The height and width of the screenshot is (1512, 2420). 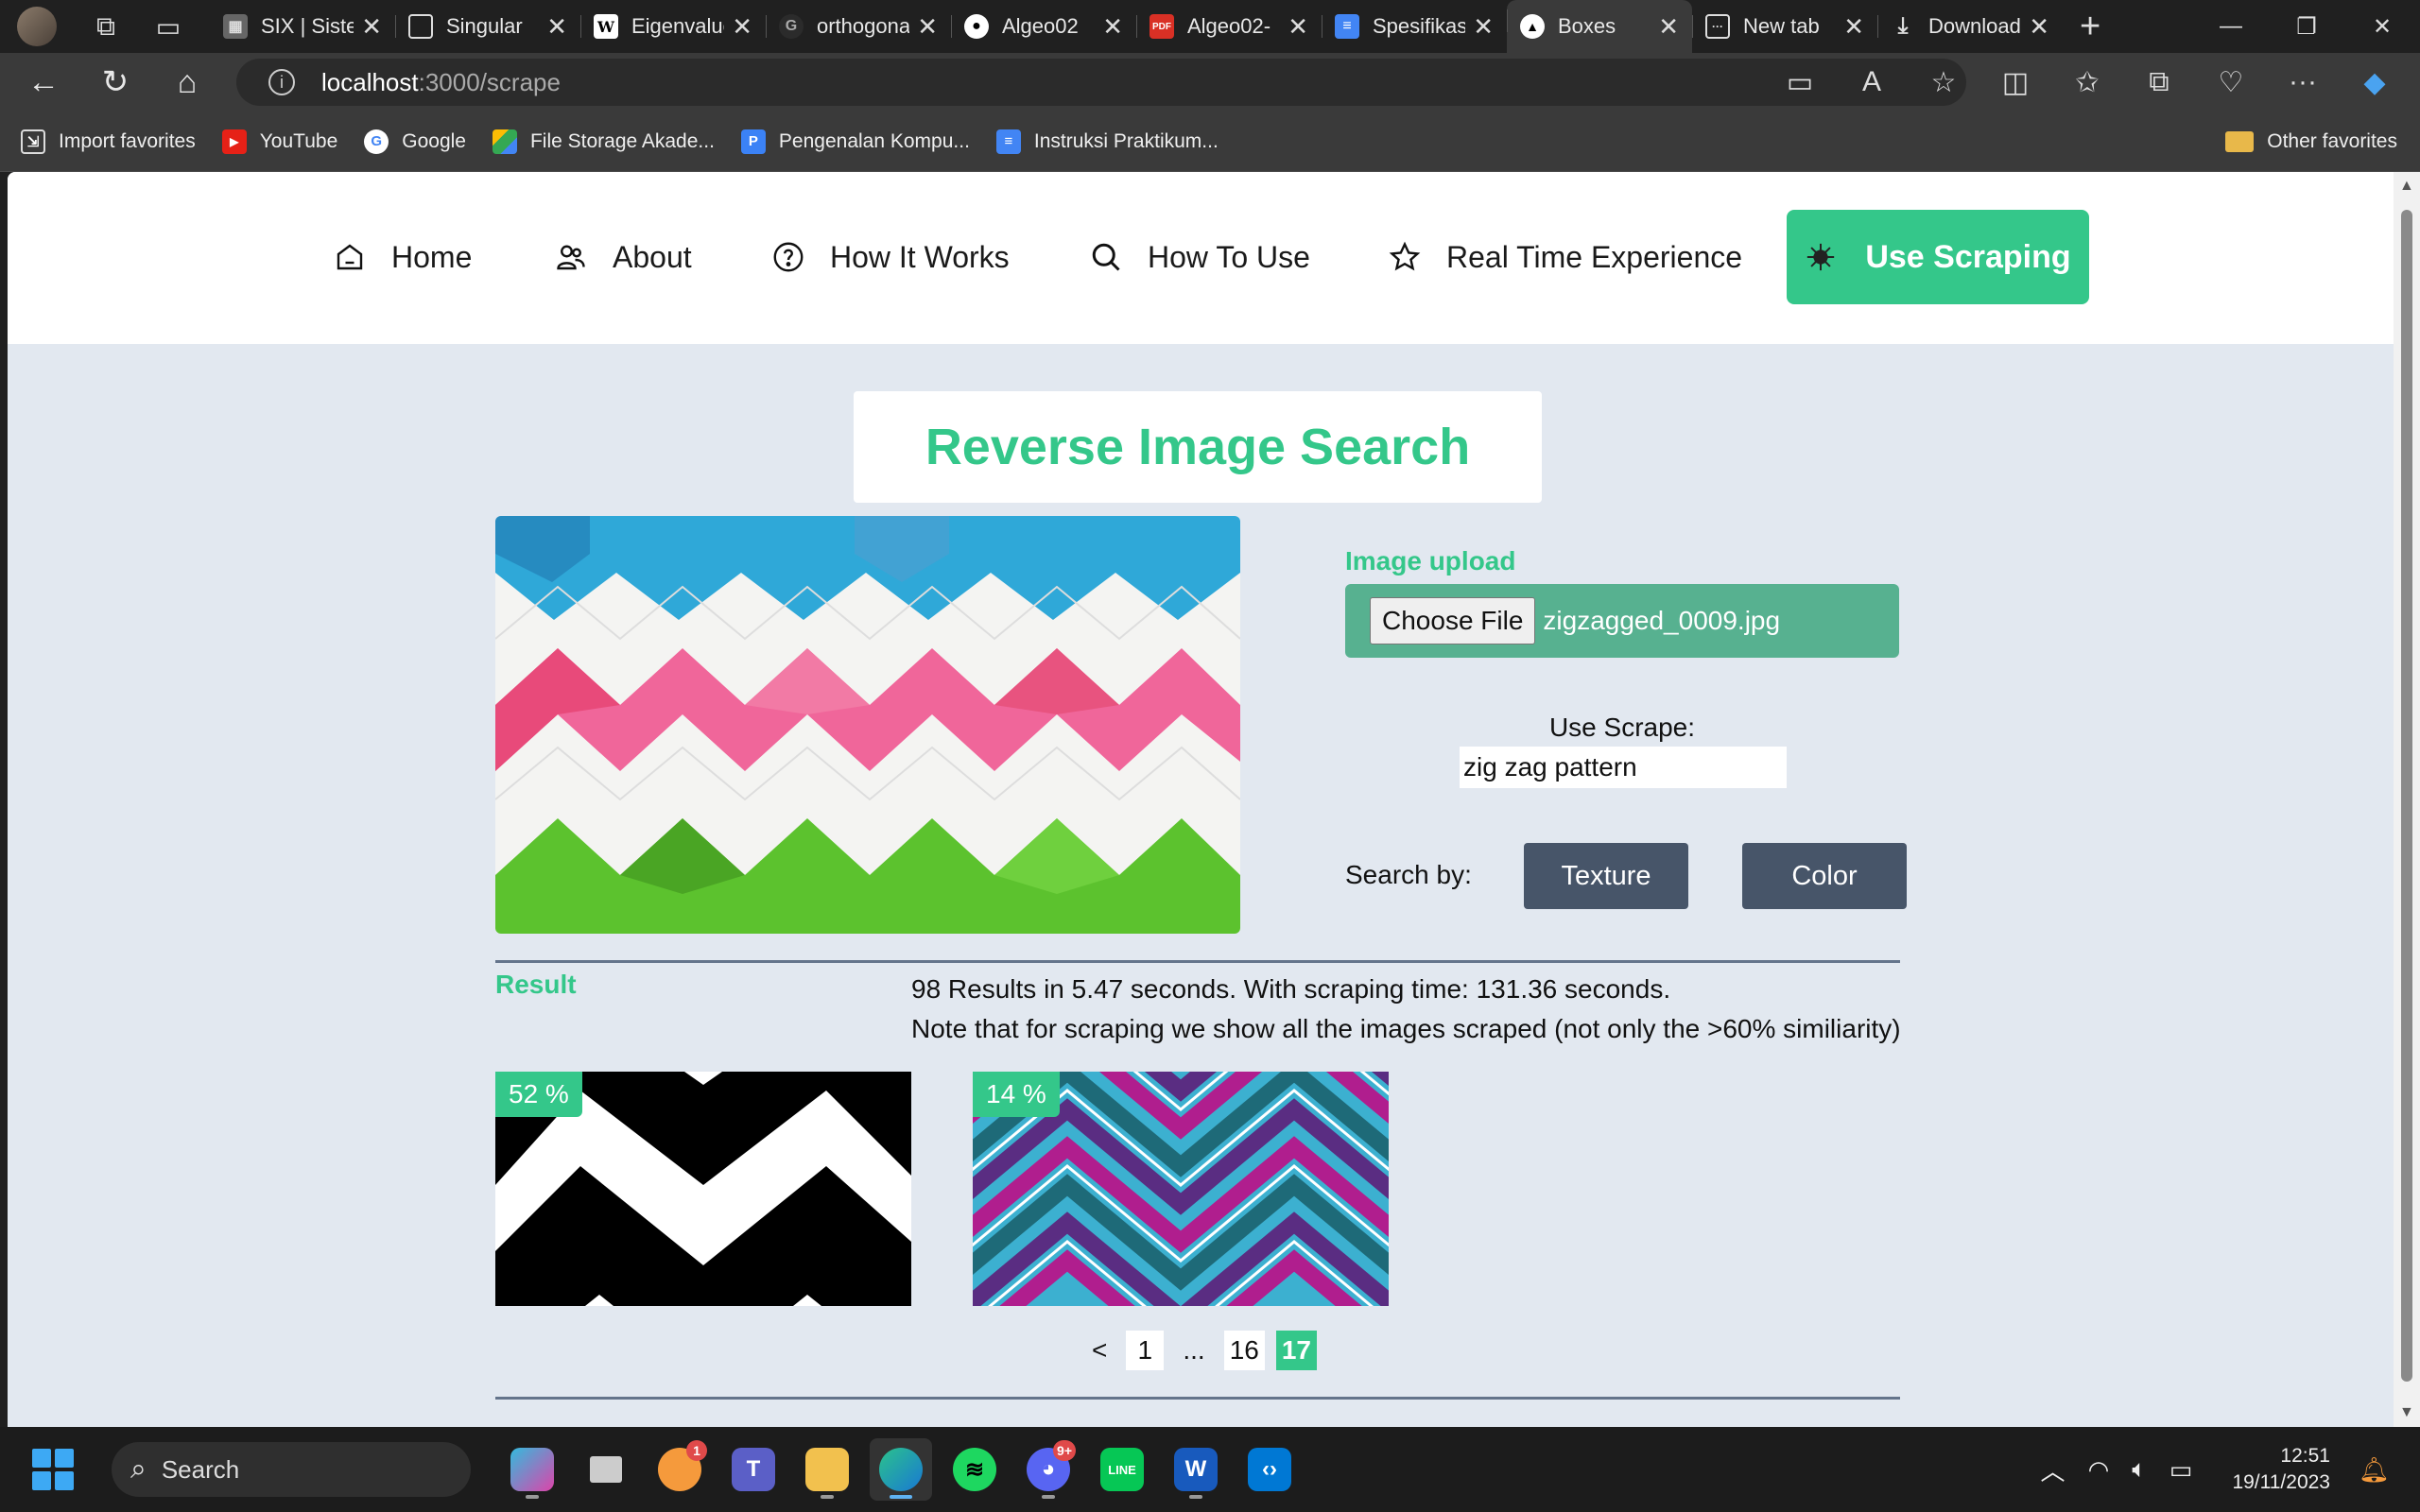 I want to click on prev-page-button: <, so click(x=1099, y=1350).